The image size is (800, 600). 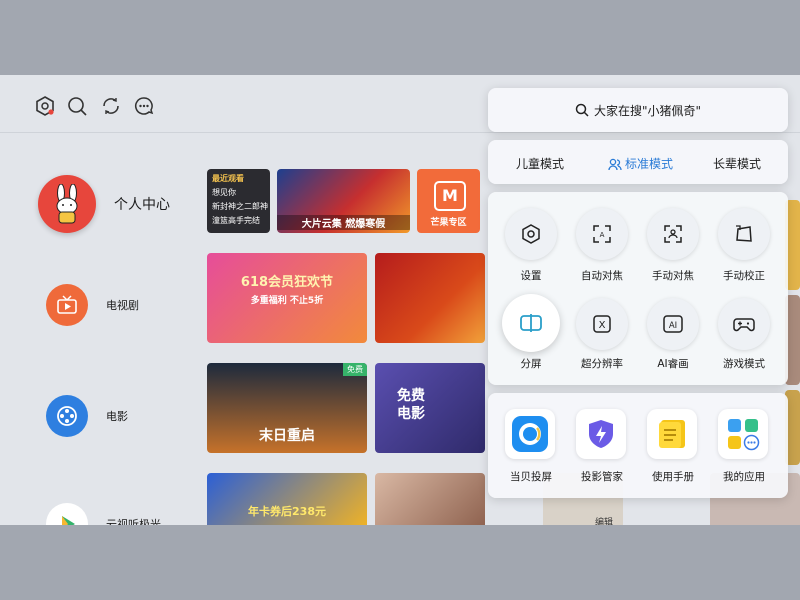 I want to click on quick-autofocus-button: A, so click(x=602, y=234).